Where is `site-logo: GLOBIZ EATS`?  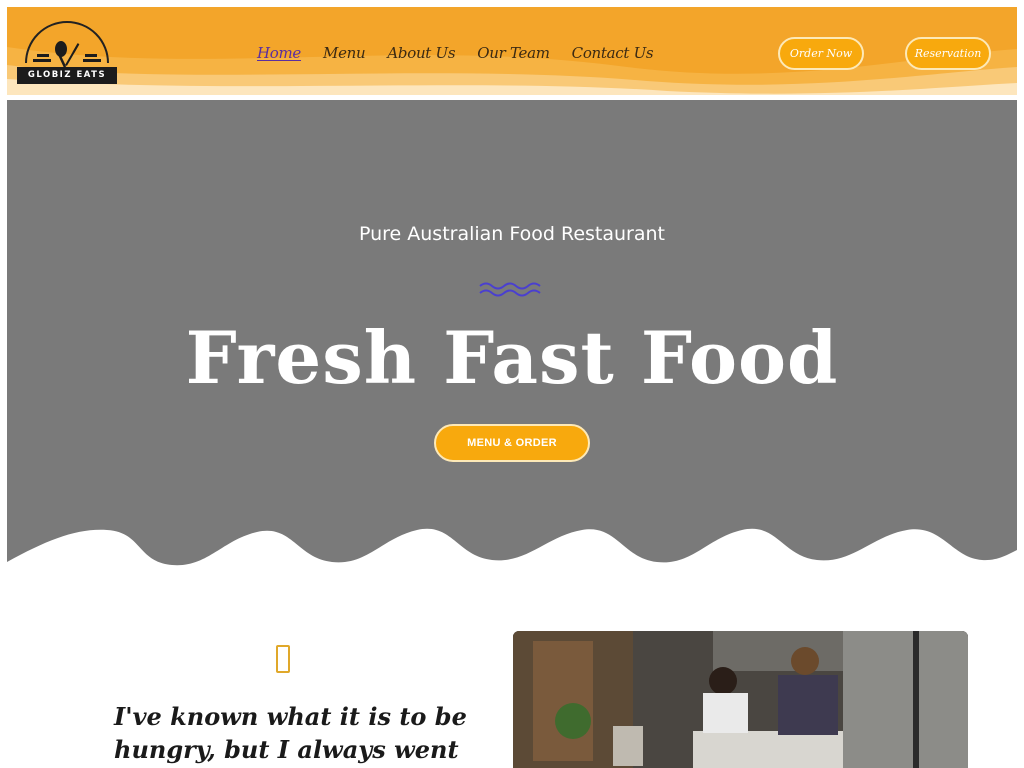 site-logo: GLOBIZ EATS is located at coordinates (67, 52).